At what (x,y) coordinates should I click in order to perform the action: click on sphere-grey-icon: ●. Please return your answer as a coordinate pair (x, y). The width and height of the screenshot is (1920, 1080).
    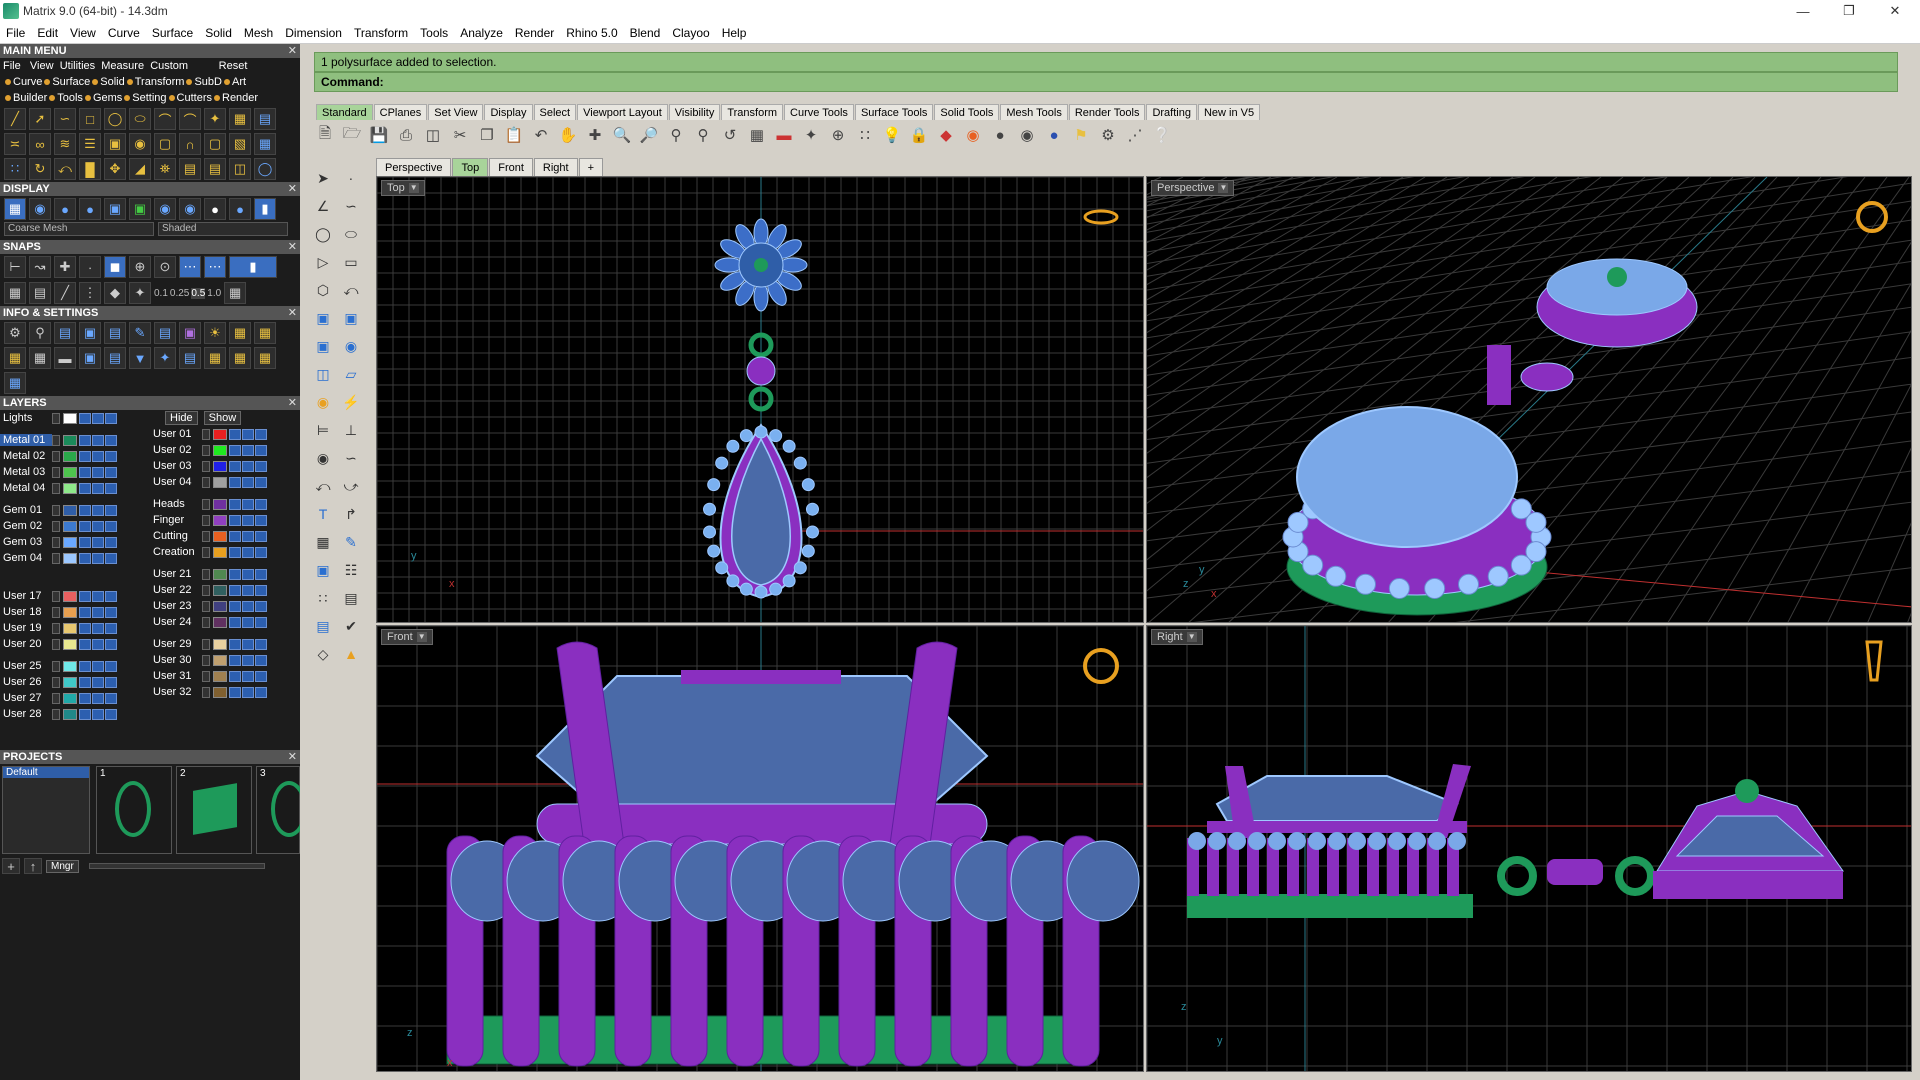
    Looking at the image, I should click on (1000, 135).